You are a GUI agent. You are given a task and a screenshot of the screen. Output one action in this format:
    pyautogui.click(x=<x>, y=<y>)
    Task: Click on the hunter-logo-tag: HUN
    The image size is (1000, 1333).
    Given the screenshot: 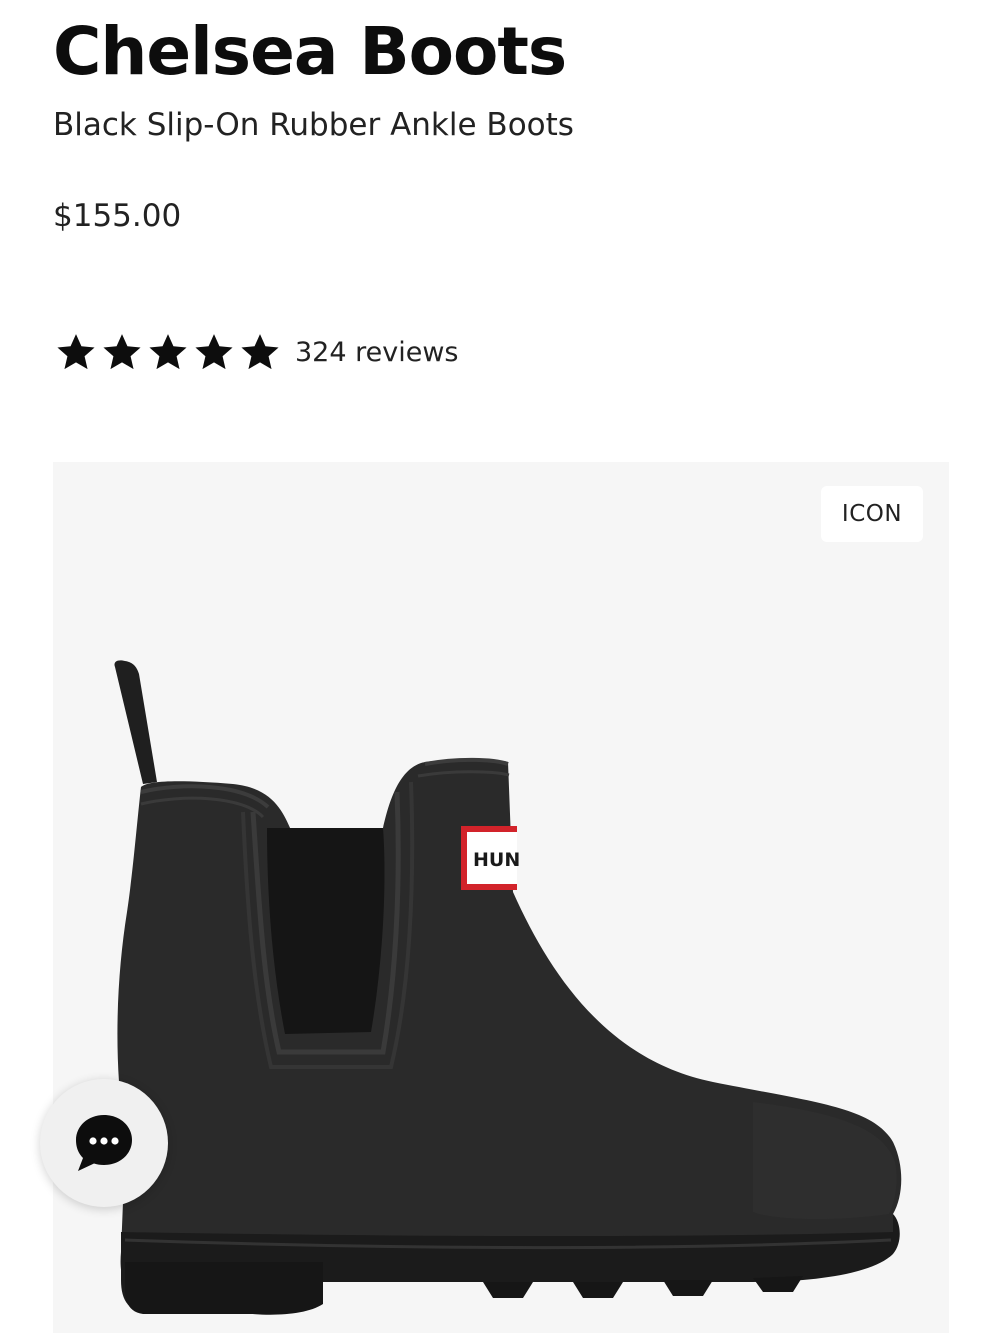 What is the action you would take?
    pyautogui.click(x=490, y=858)
    